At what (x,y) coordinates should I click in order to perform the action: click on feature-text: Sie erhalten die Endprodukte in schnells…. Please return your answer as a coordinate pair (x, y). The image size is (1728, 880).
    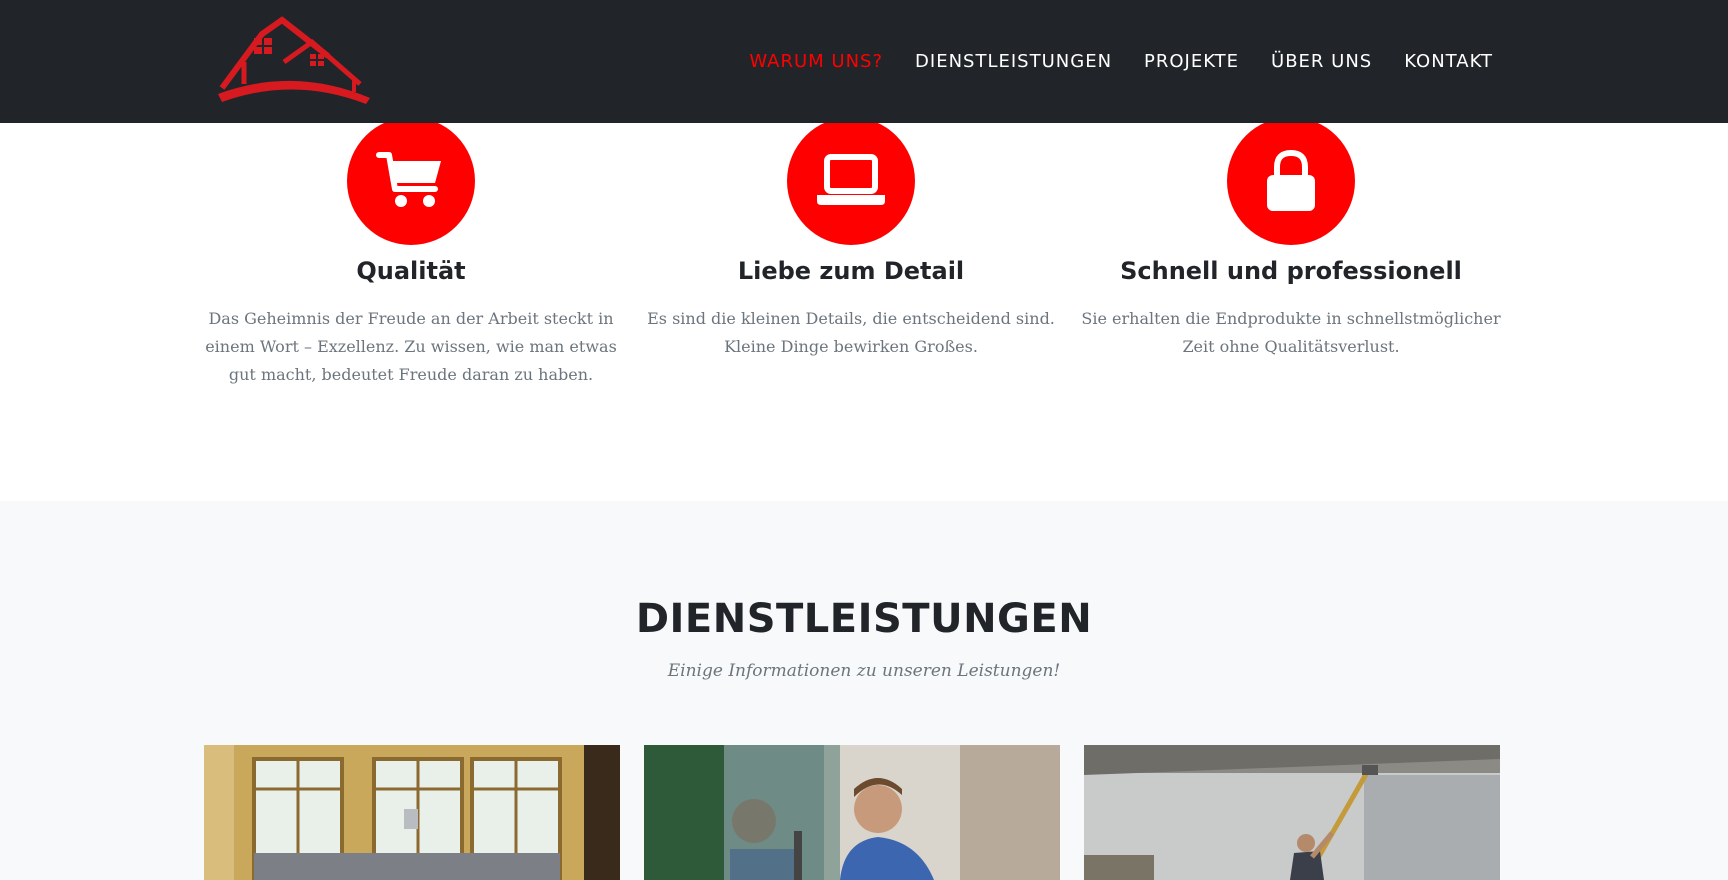
    Looking at the image, I should click on (1291, 332).